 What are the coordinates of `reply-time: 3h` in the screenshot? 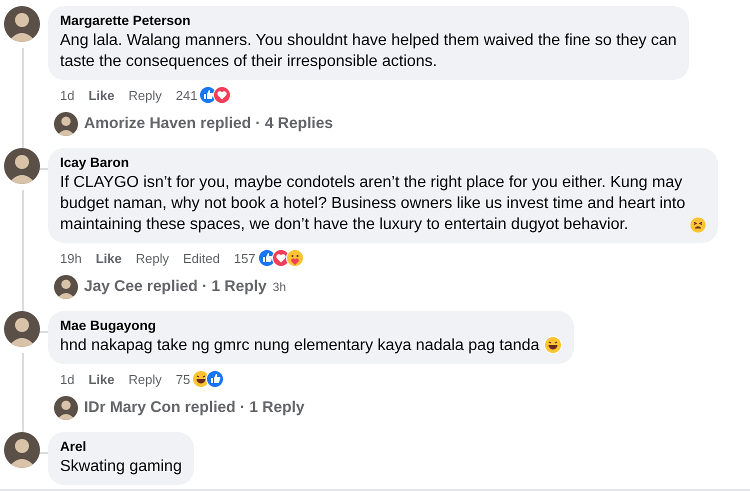 It's located at (279, 287).